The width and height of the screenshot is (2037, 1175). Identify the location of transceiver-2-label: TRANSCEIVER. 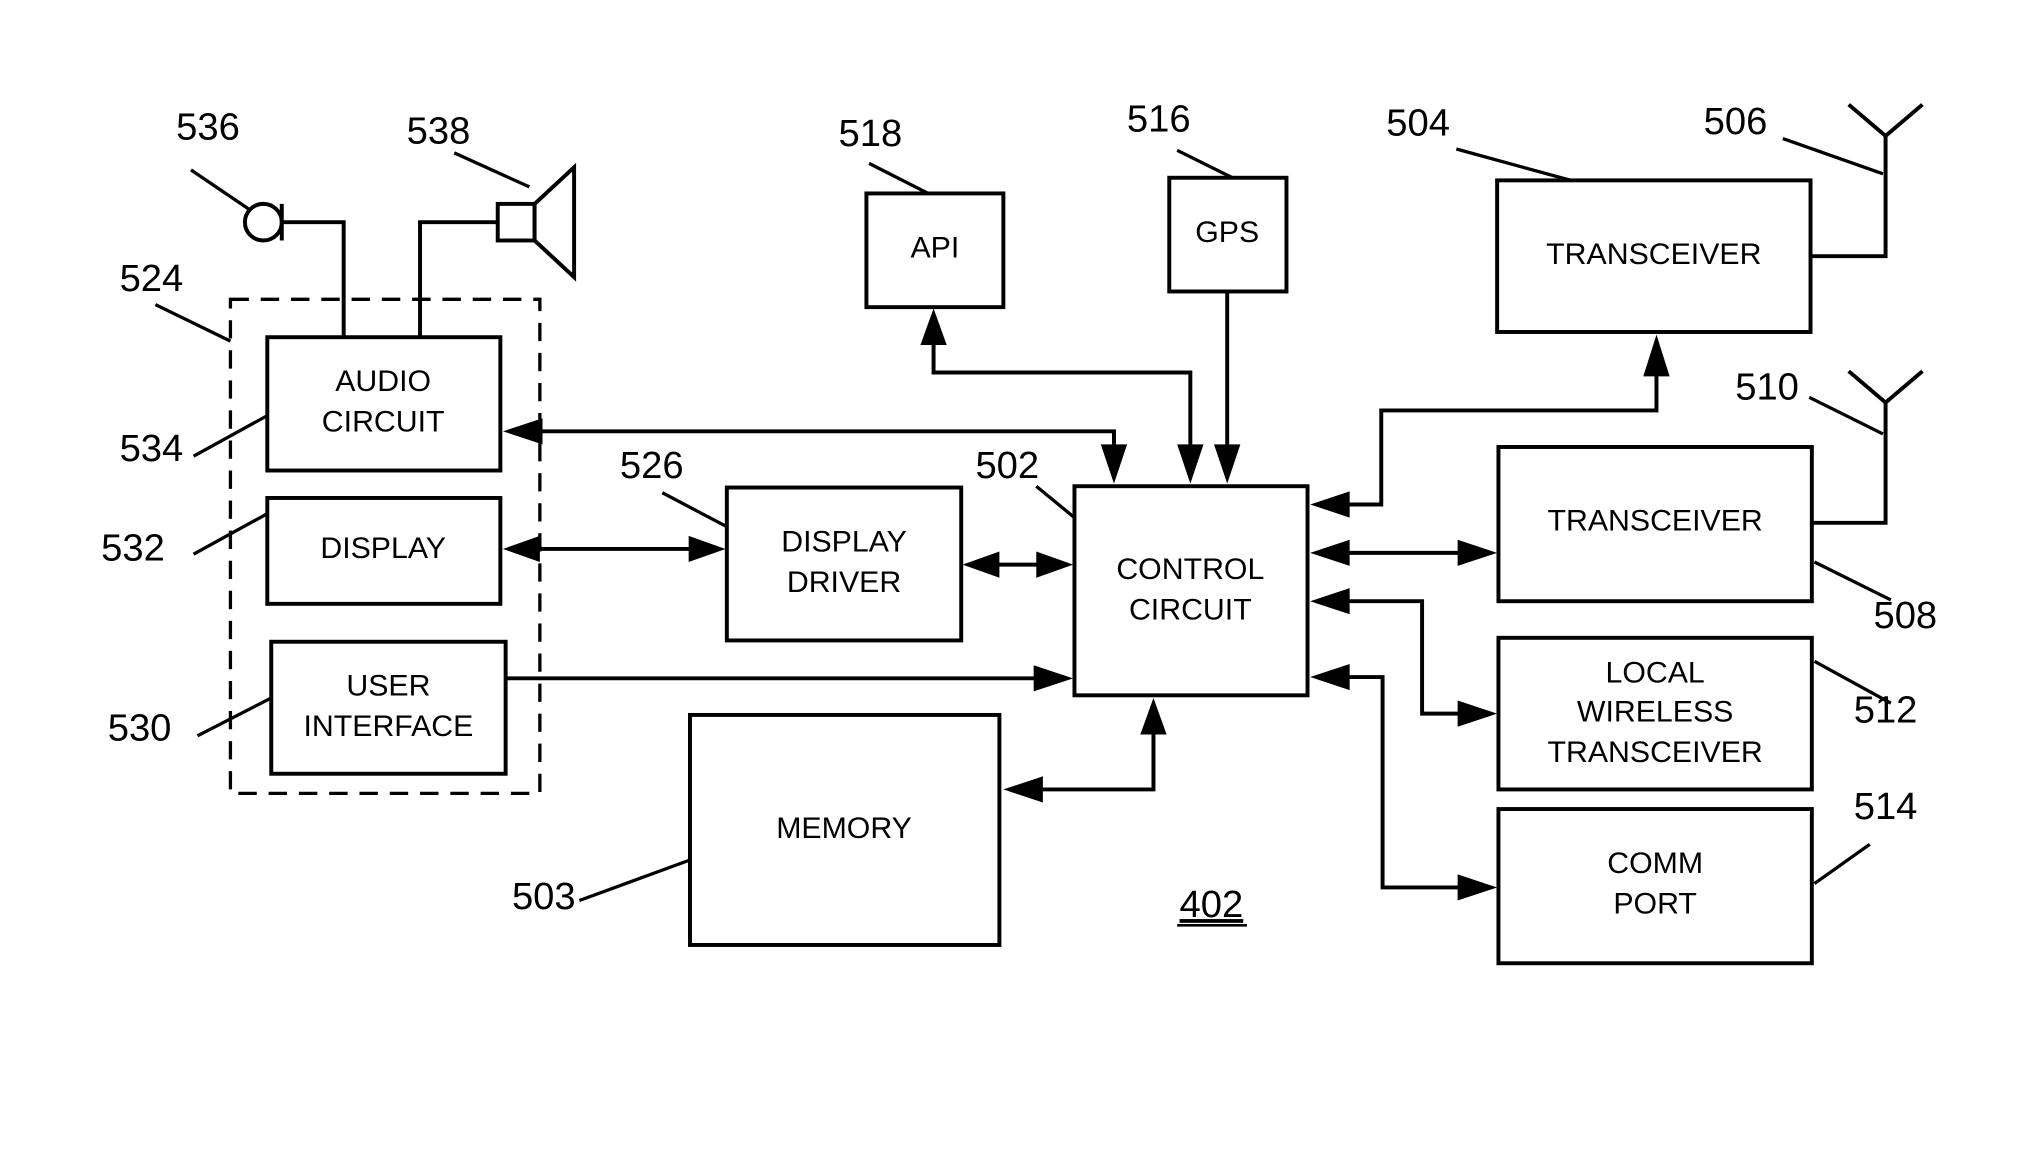
(1655, 521).